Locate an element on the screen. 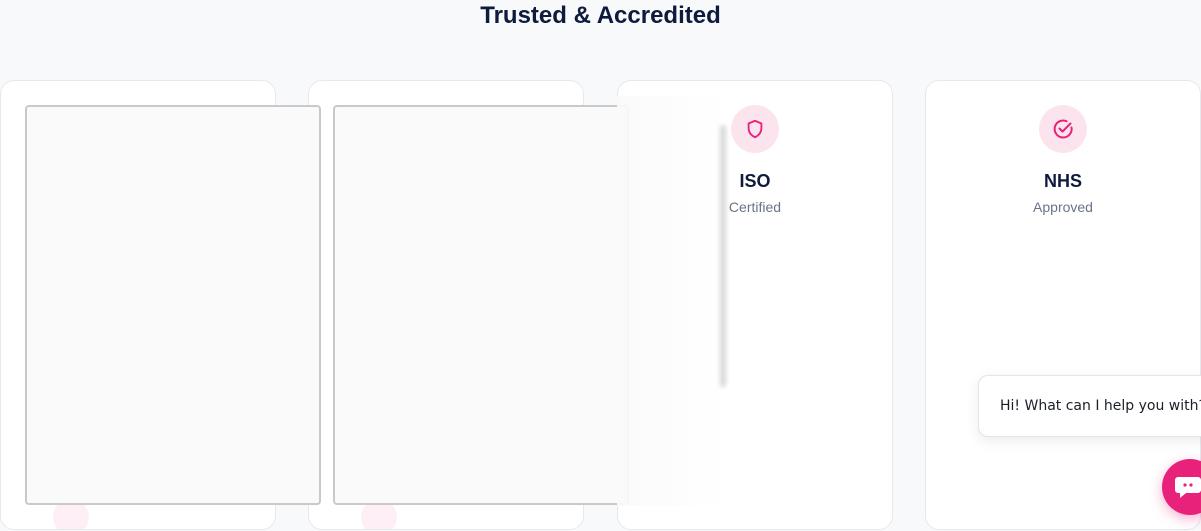 Image resolution: width=1201 pixels, height=531 pixels. check-circle-icon is located at coordinates (1063, 129).